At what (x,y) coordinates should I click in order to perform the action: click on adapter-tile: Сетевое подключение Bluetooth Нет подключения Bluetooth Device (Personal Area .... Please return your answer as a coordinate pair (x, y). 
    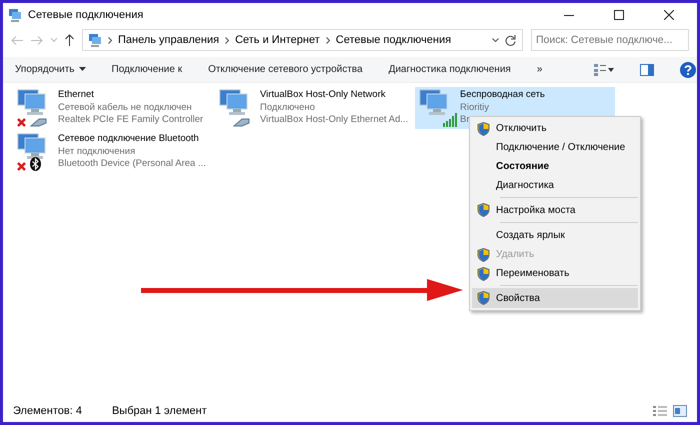
    Looking at the image, I should click on (114, 152).